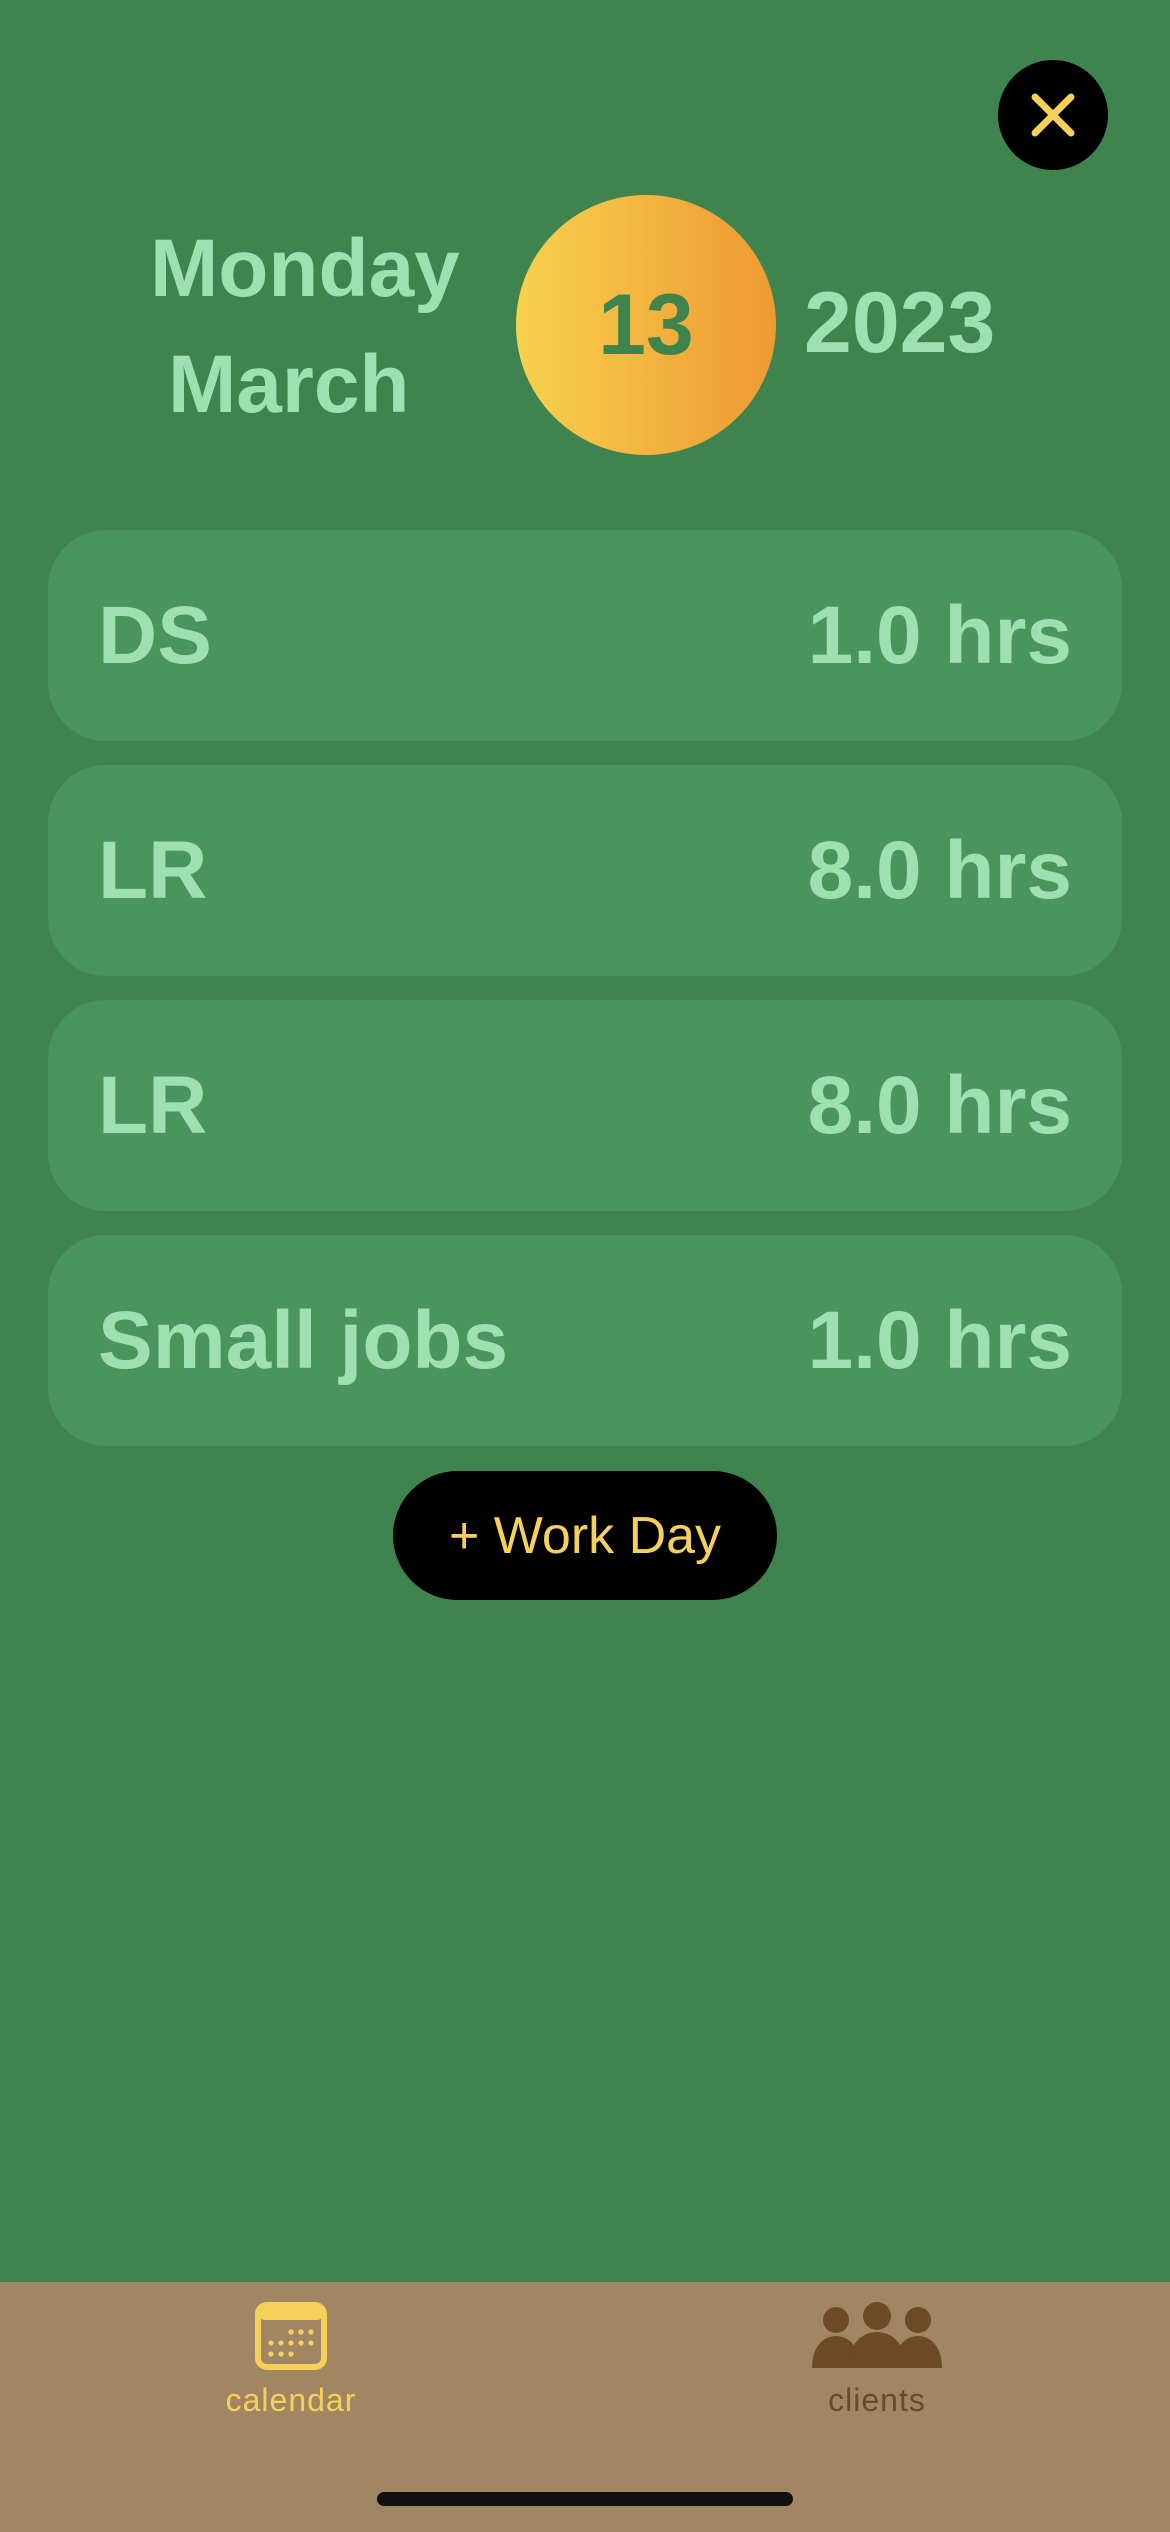 This screenshot has height=2532, width=1170. What do you see at coordinates (289, 384) in the screenshot?
I see `month-label: March` at bounding box center [289, 384].